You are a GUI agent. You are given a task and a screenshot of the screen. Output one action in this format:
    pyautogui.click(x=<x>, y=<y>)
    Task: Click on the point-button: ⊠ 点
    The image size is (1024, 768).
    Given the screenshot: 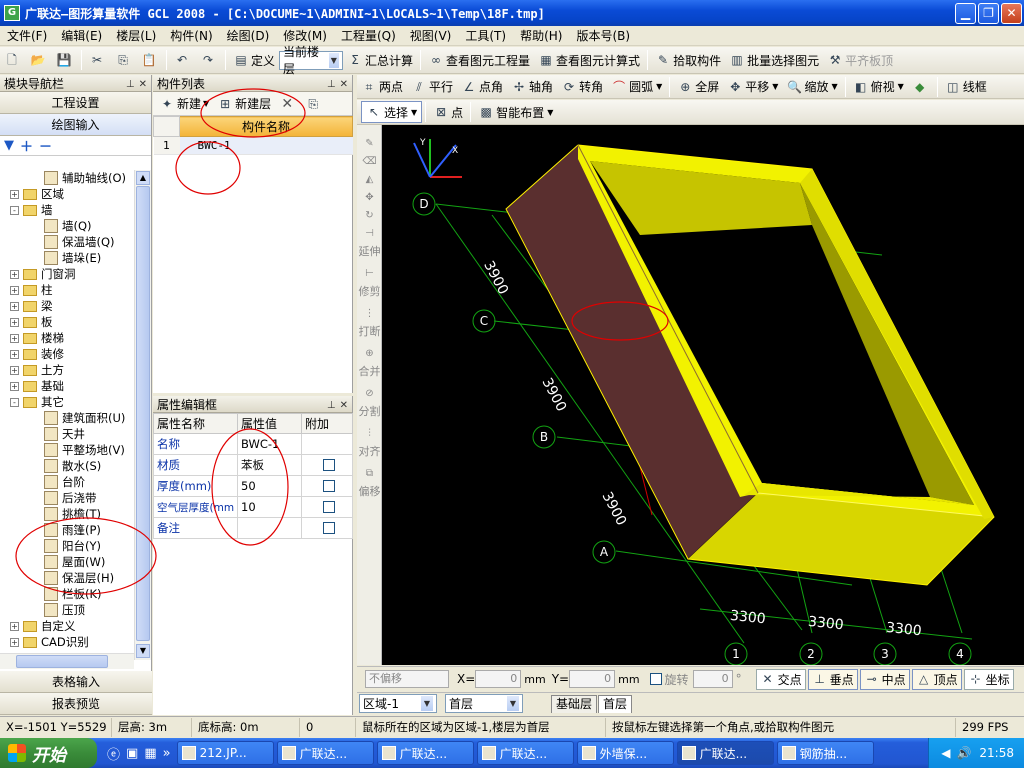 What is the action you would take?
    pyautogui.click(x=448, y=112)
    